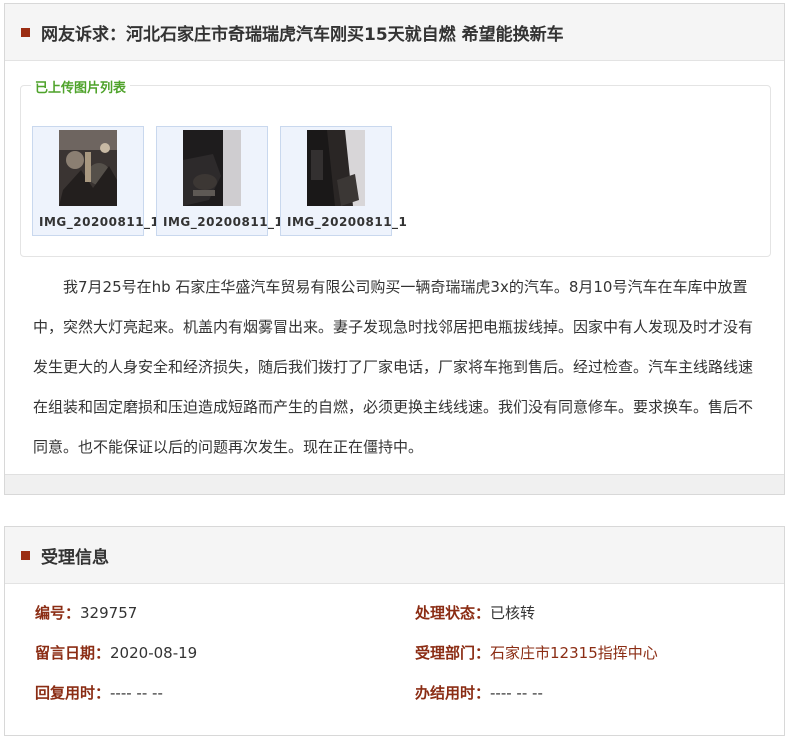  I want to click on date-label: 留言日期：, so click(73, 653).